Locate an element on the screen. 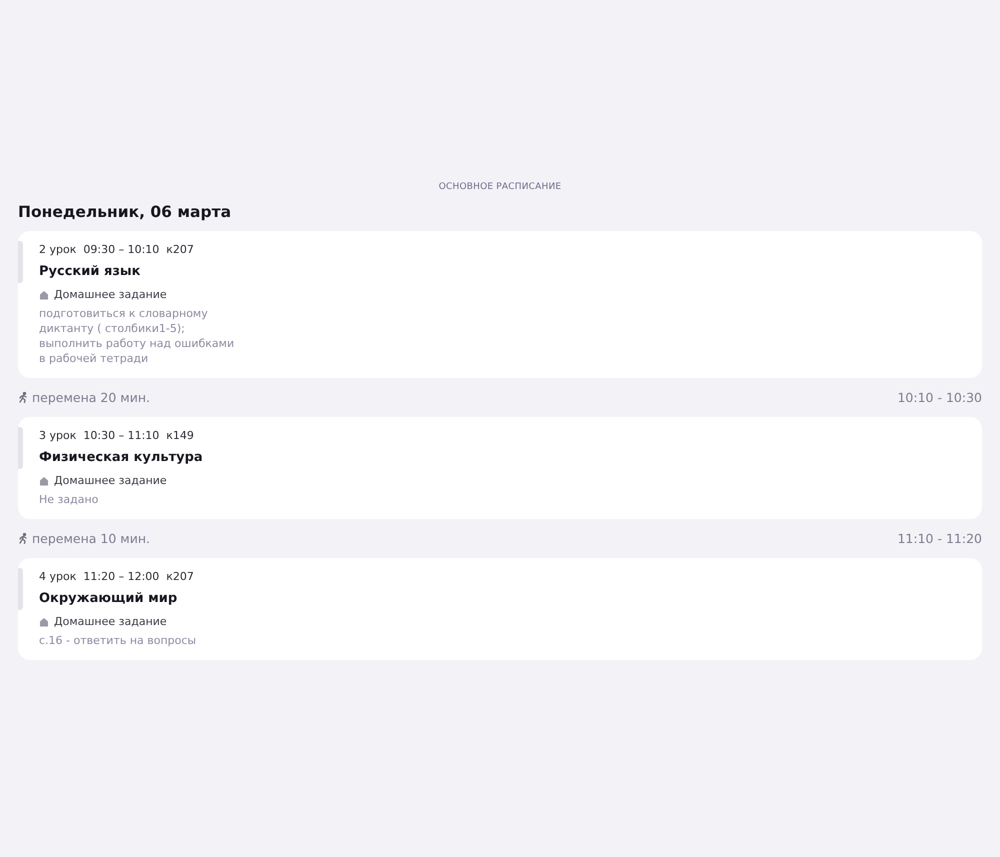 The image size is (1000, 857). day-title: Понедельник, 06 марта is located at coordinates (125, 212).